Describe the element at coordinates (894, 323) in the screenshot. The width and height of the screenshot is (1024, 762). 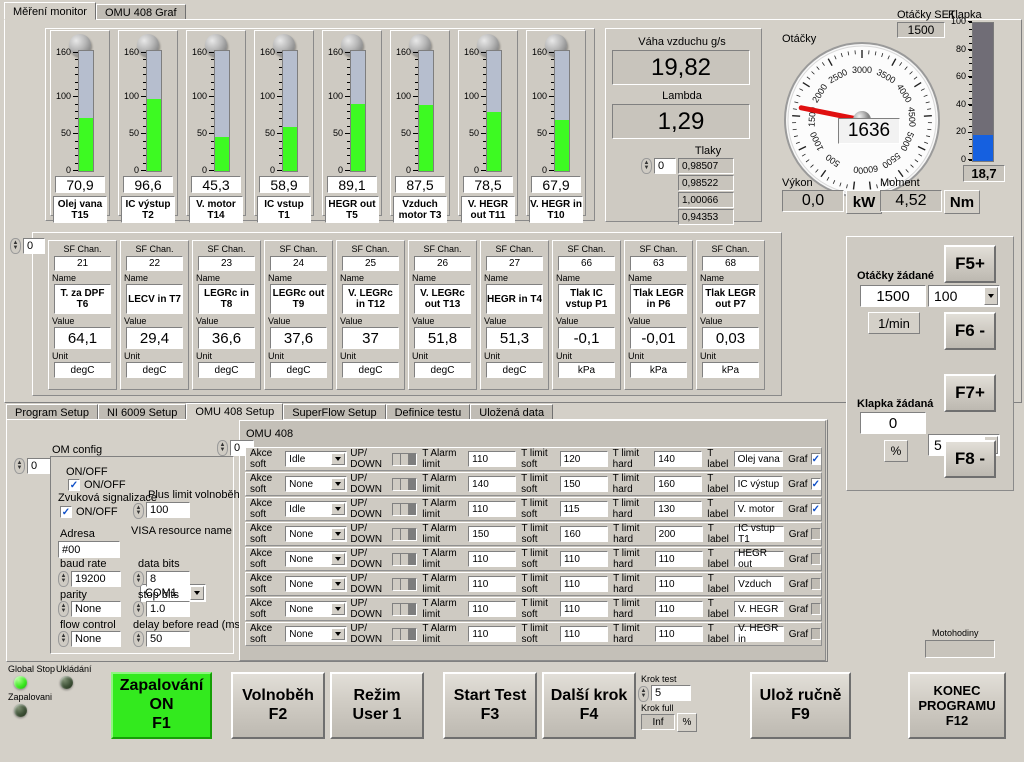
I see `rpm-unit-button: 1/min` at that location.